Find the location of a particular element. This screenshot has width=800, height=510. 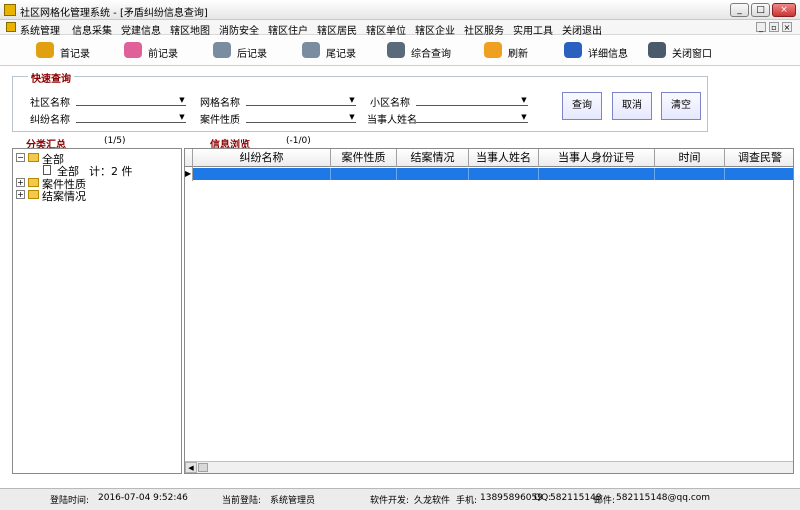

col-officer: 调查民警 is located at coordinates (759, 158).